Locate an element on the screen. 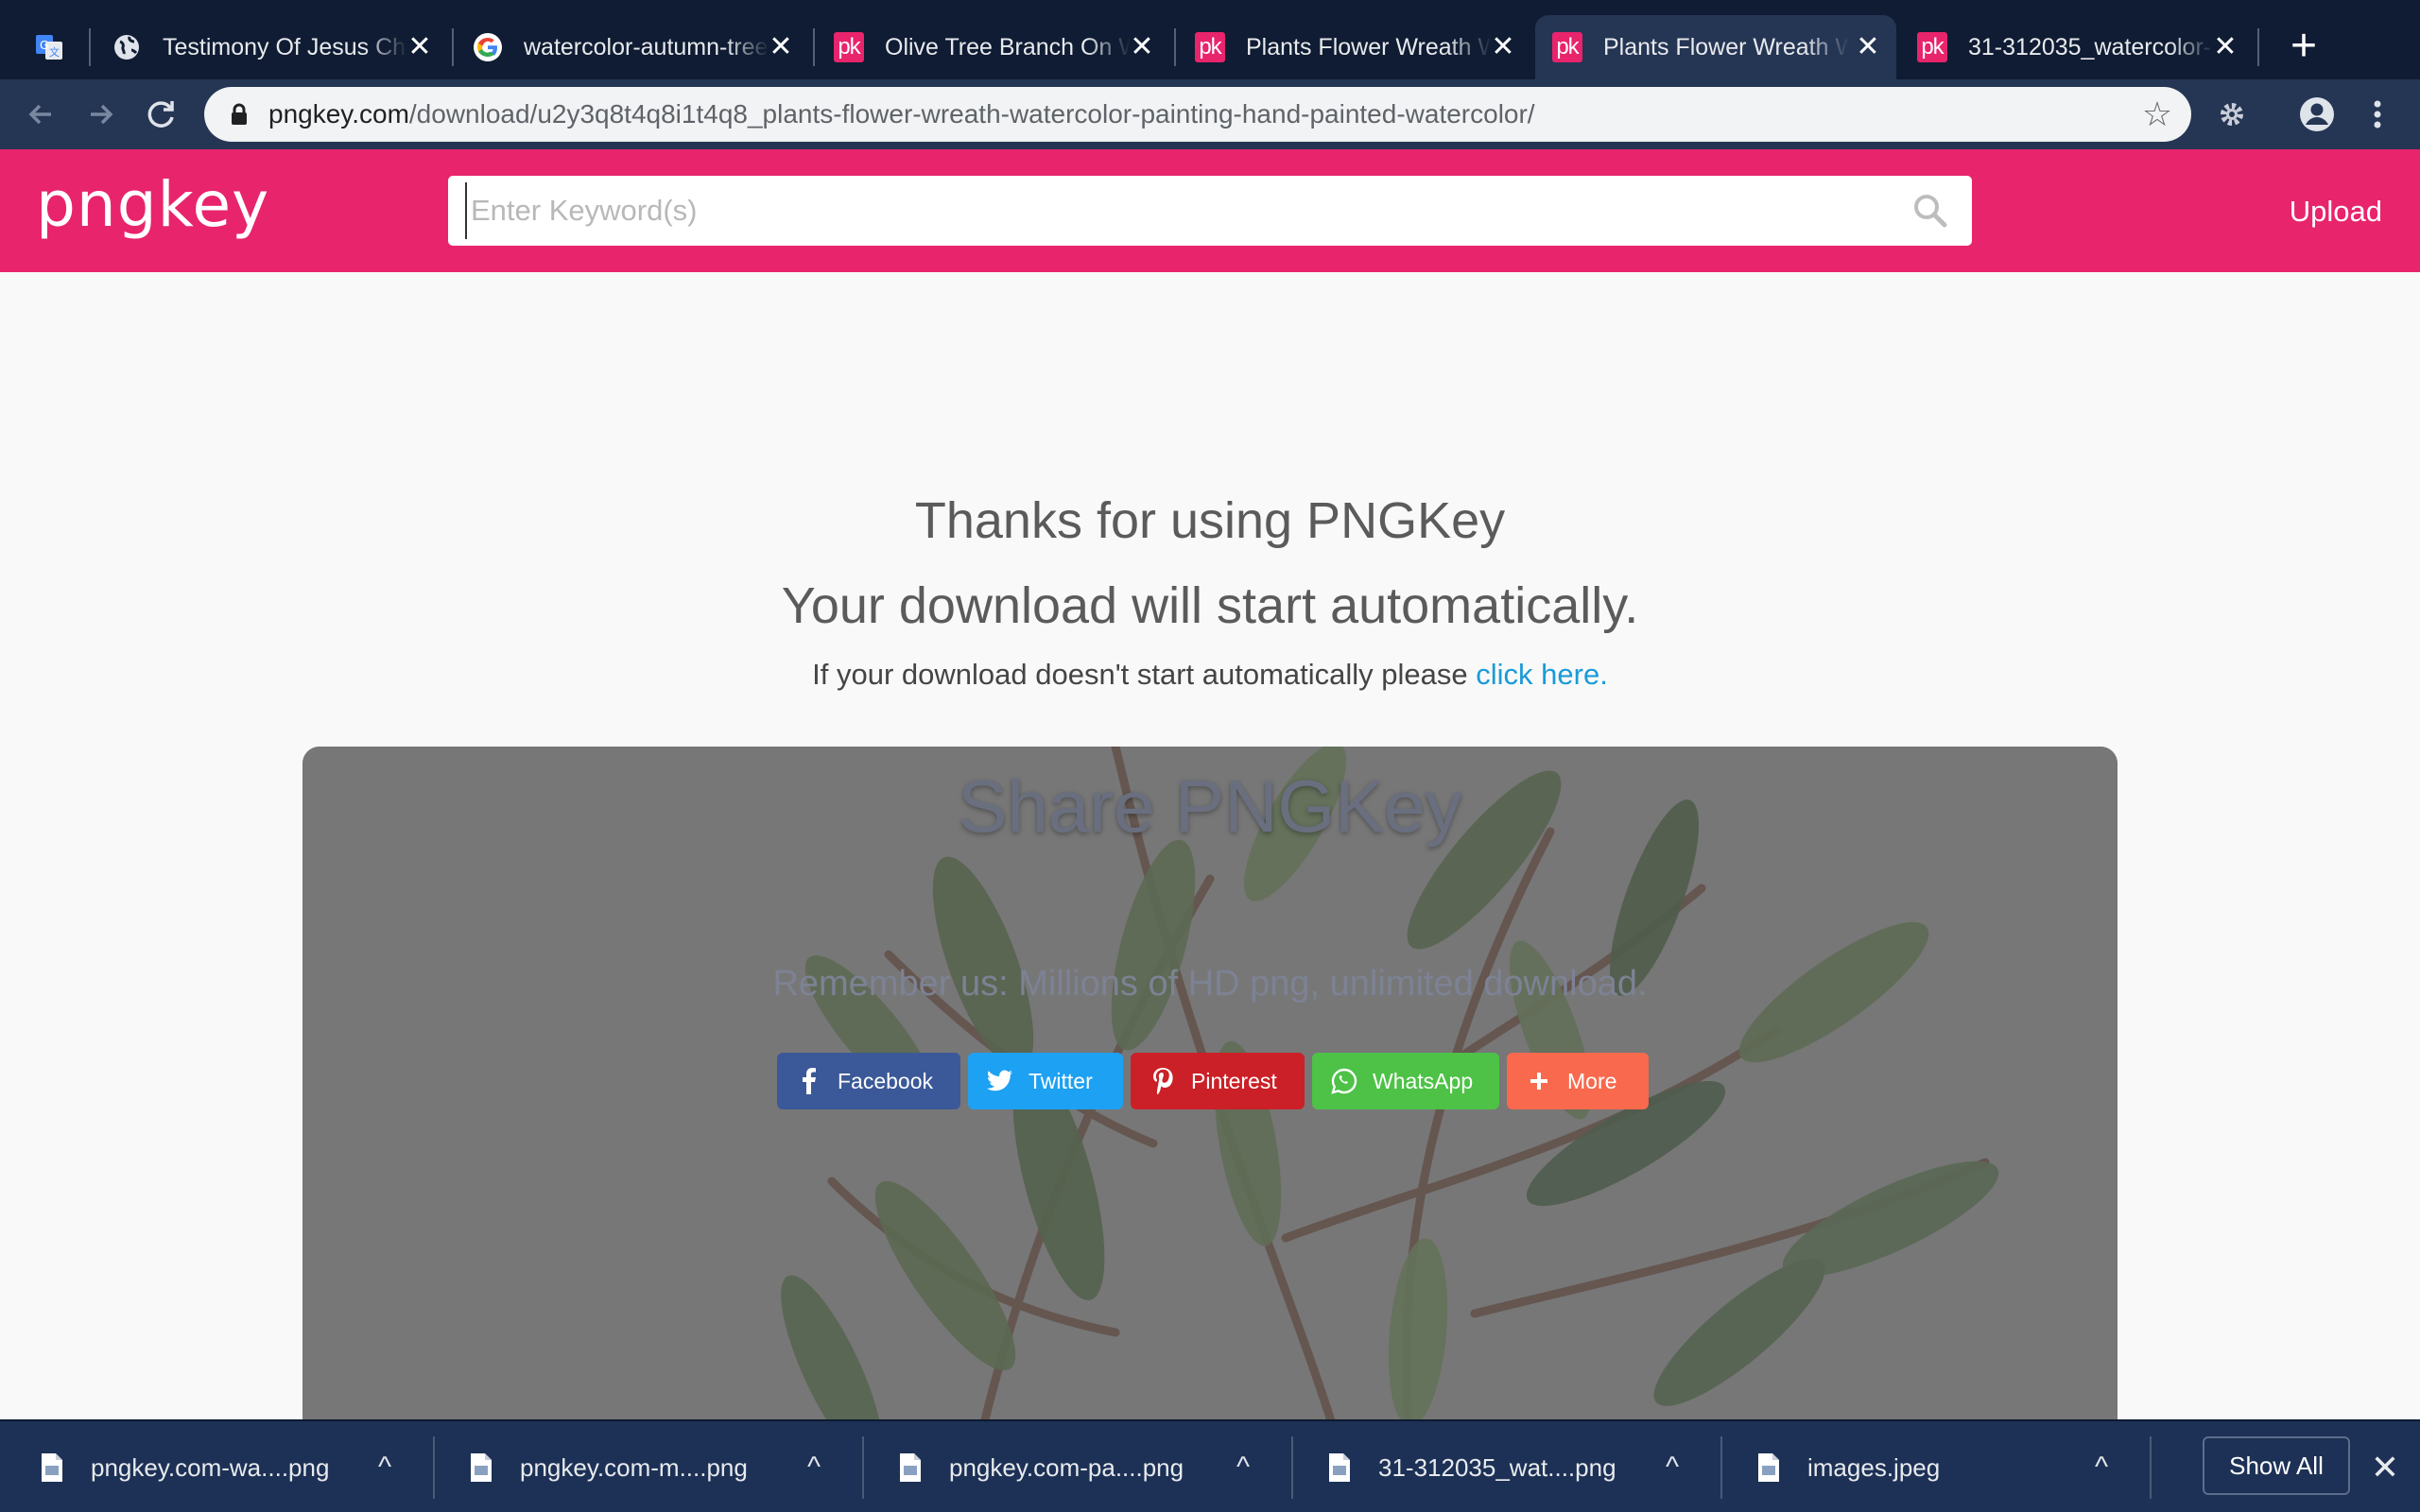 This screenshot has width=2420, height=1512. forward-arrow-icon is located at coordinates (101, 114).